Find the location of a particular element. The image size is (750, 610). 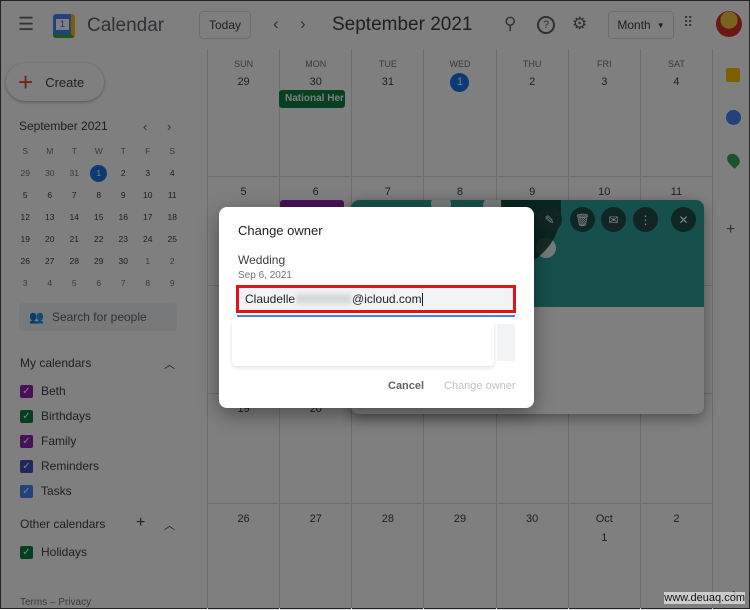

dialog-title: Change owner is located at coordinates (280, 230).